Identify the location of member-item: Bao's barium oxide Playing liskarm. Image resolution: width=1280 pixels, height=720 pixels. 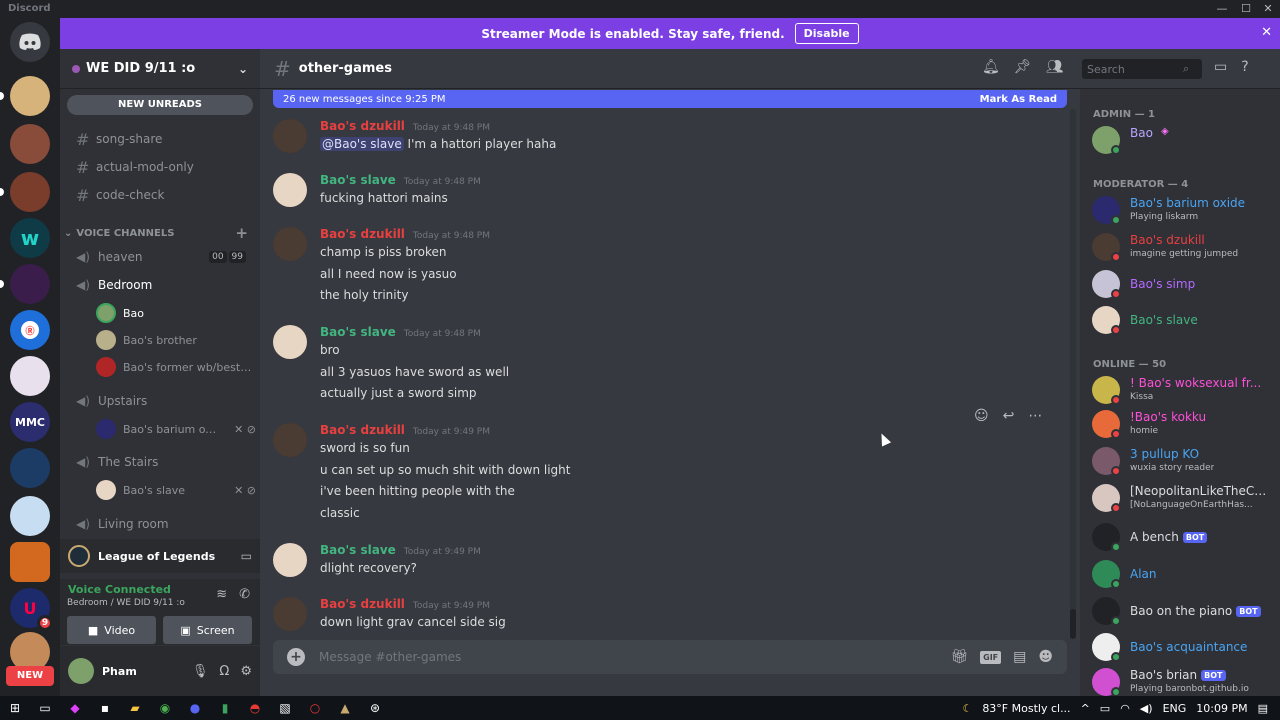
(1182, 210).